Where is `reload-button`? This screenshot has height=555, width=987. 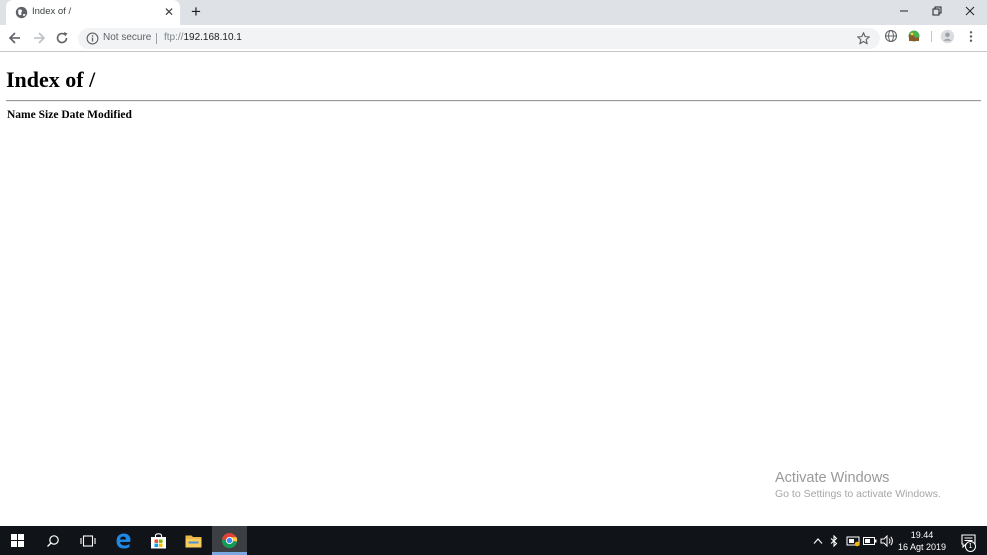 reload-button is located at coordinates (62, 38).